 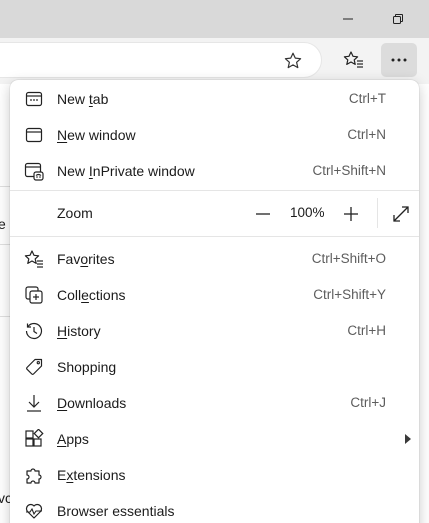 What do you see at coordinates (377, 213) in the screenshot?
I see `zoom-separator` at bounding box center [377, 213].